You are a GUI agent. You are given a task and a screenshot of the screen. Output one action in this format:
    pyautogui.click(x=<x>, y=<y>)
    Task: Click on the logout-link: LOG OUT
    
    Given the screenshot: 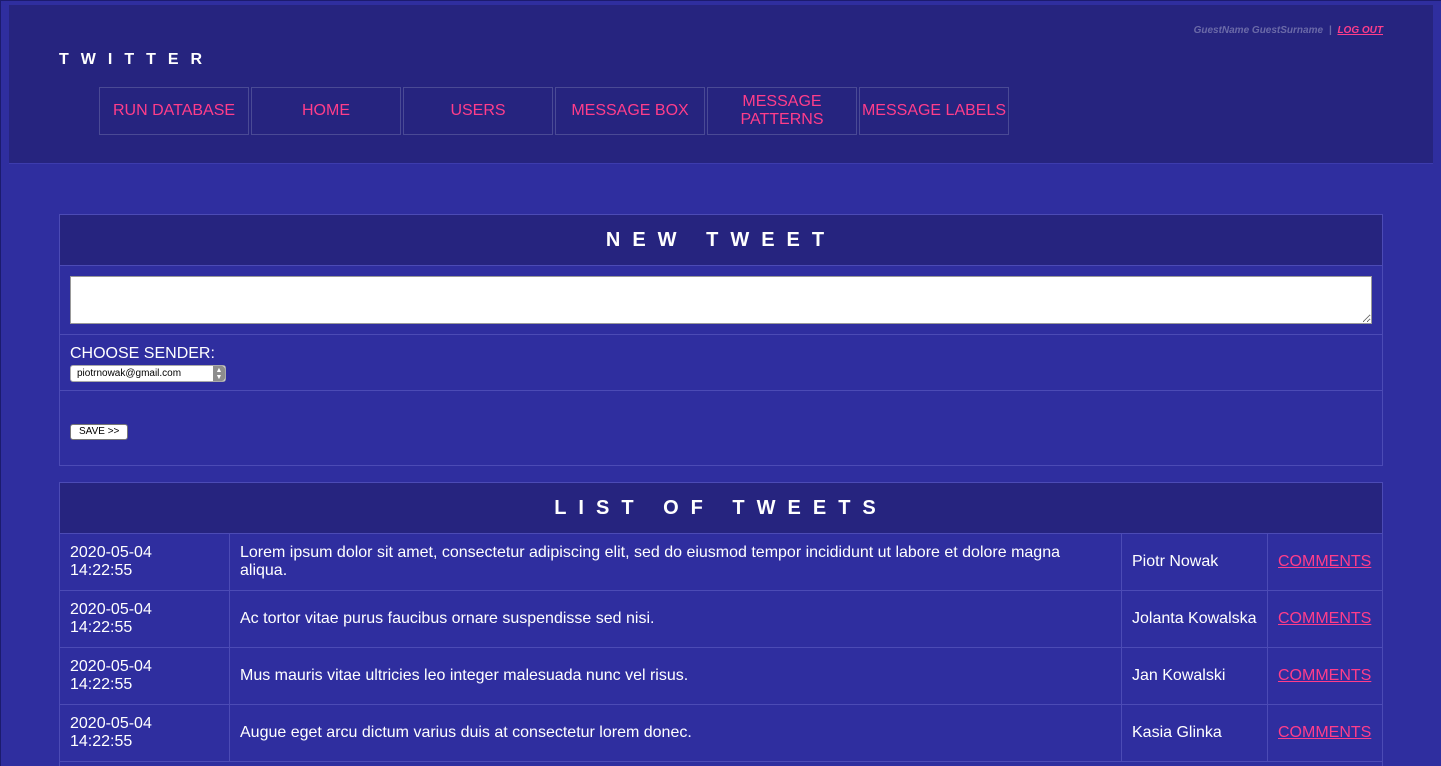 What is the action you would take?
    pyautogui.click(x=1360, y=30)
    